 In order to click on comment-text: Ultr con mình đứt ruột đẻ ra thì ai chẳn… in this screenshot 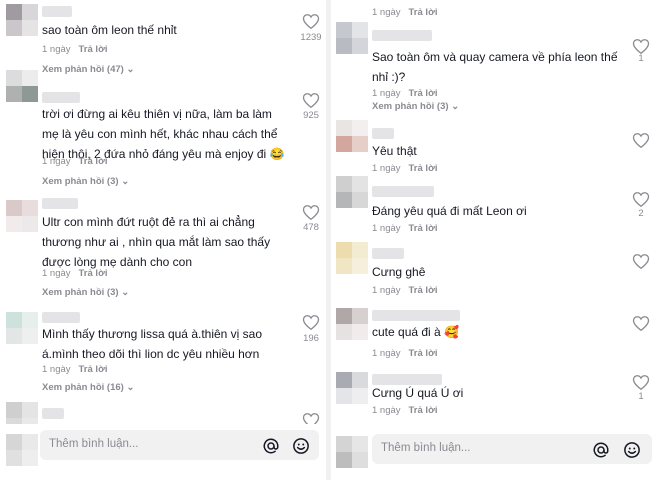, I will do `click(156, 242)`.